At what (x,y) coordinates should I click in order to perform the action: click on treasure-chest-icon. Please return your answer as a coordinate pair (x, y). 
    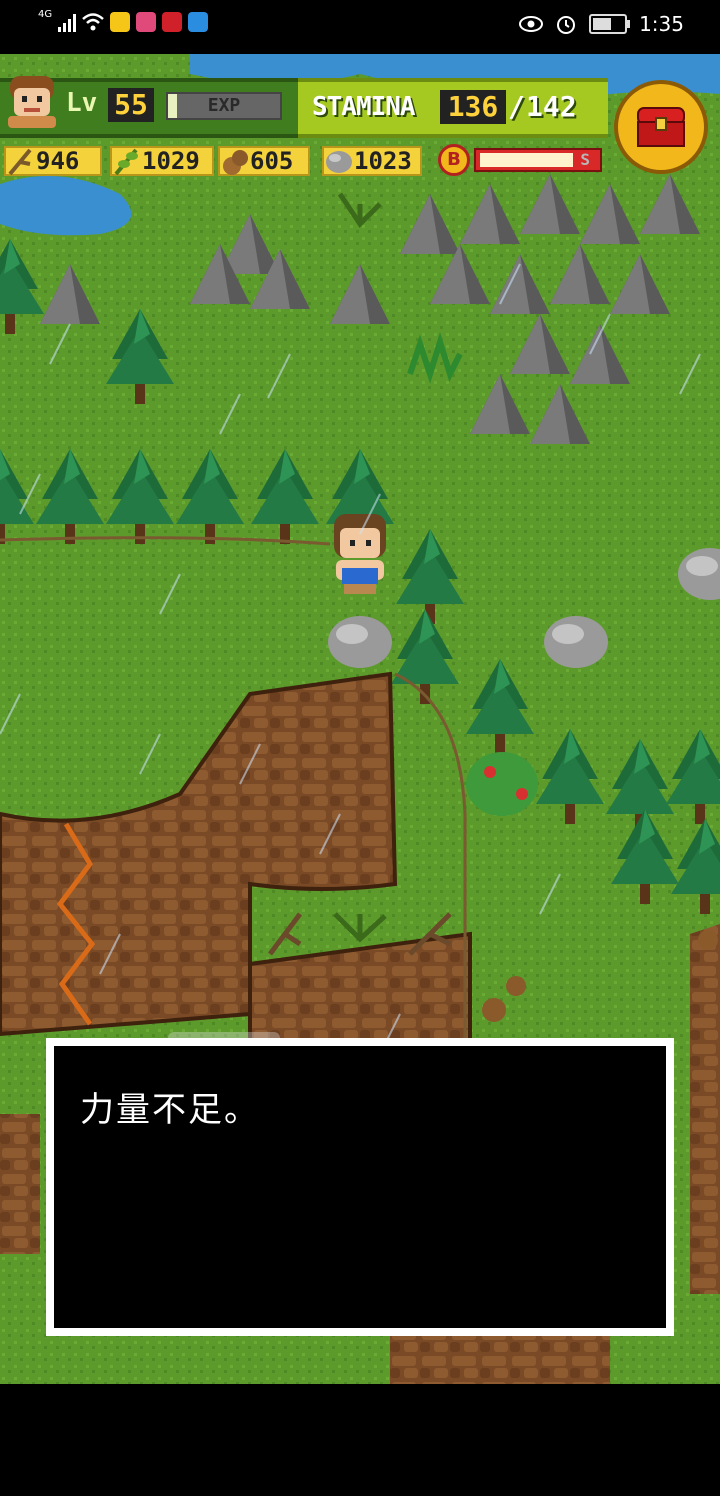
    Looking at the image, I should click on (661, 127).